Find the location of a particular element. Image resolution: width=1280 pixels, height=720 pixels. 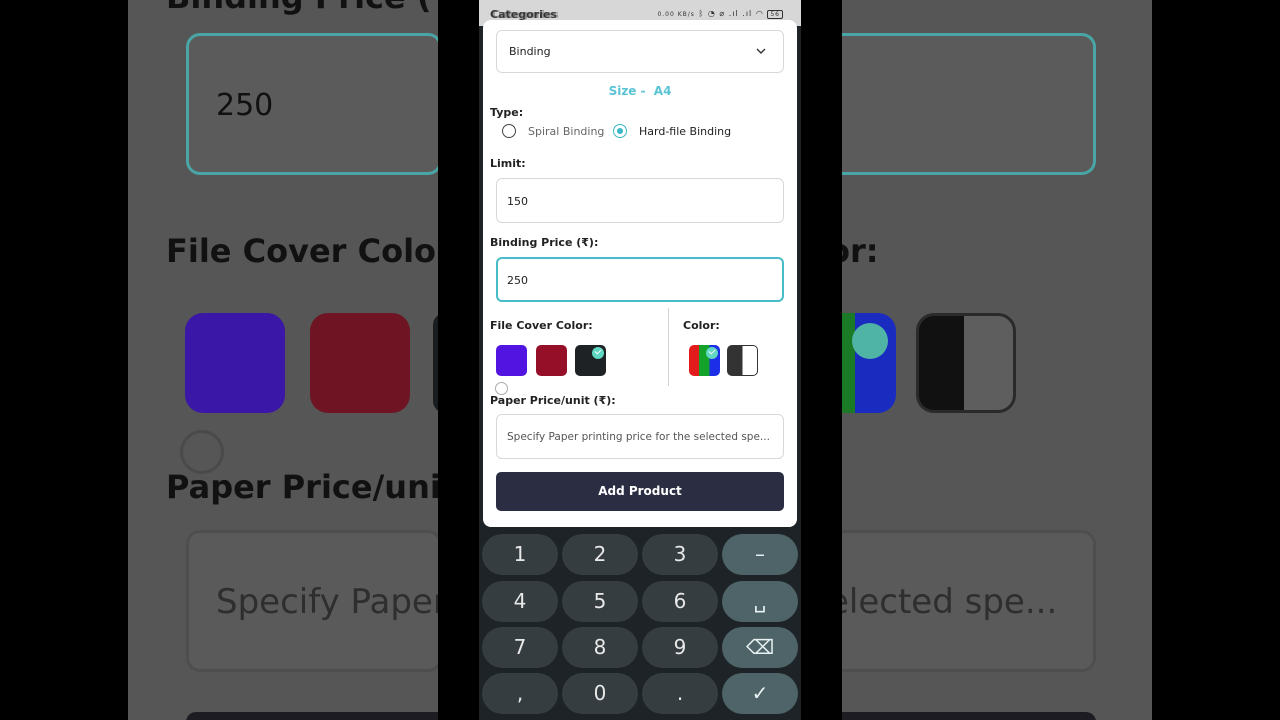

category-dropdown-value: Binding is located at coordinates (530, 51).